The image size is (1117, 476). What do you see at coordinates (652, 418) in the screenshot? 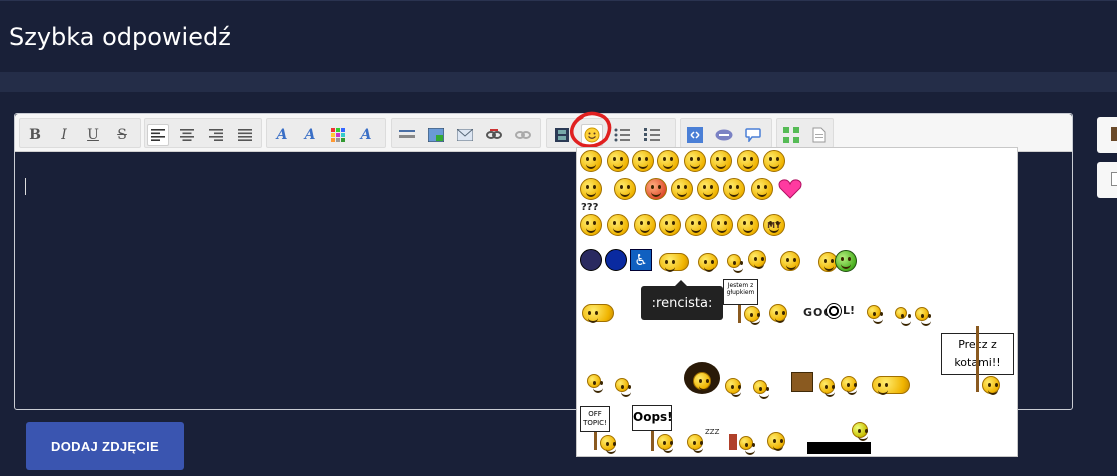
I see `sign-oops: Oops!` at bounding box center [652, 418].